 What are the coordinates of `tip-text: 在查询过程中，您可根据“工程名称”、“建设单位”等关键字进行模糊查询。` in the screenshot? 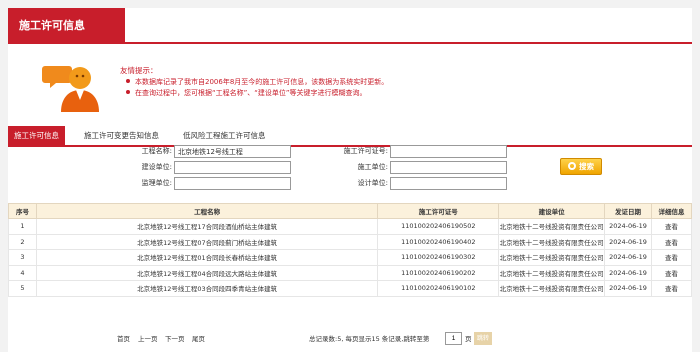 It's located at (251, 93).